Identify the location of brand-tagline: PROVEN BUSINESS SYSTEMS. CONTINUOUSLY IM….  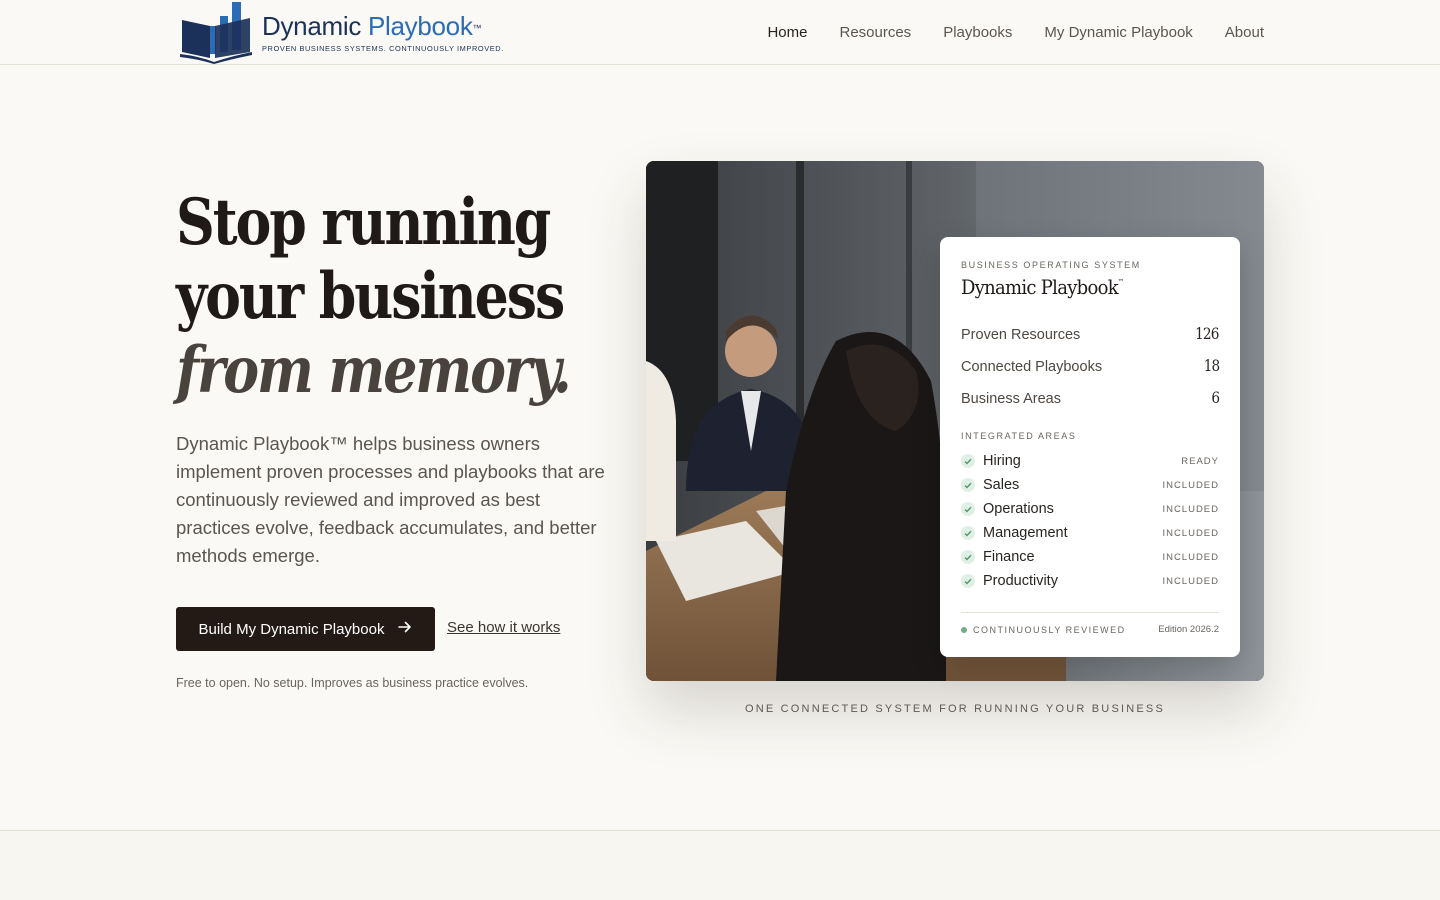
(383, 48).